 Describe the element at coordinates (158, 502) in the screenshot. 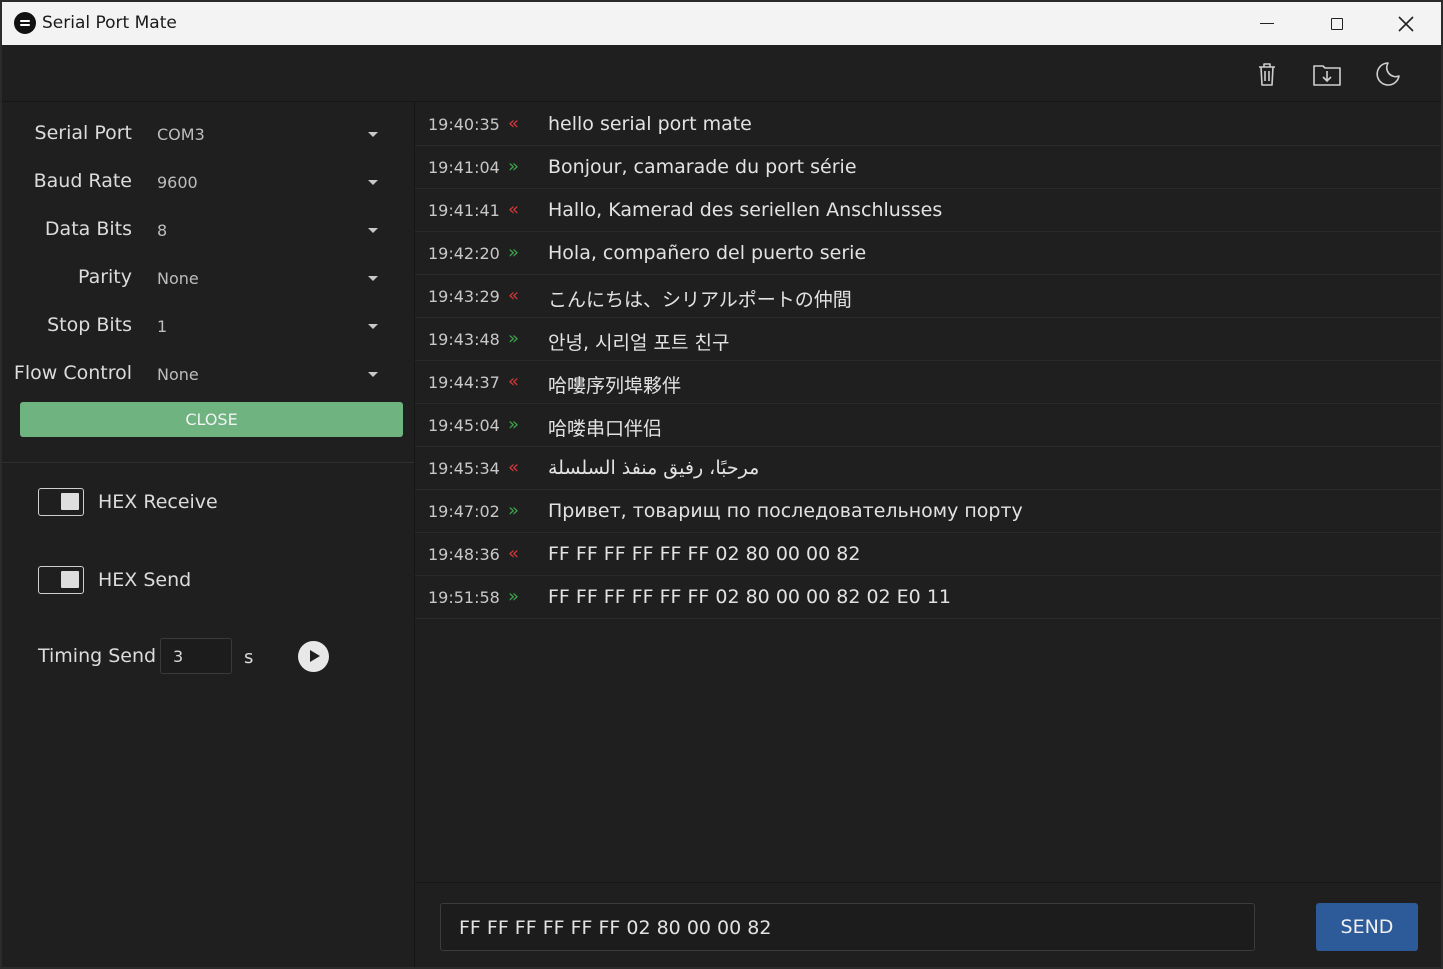

I see `hex-receive-label: HEX Receive` at that location.